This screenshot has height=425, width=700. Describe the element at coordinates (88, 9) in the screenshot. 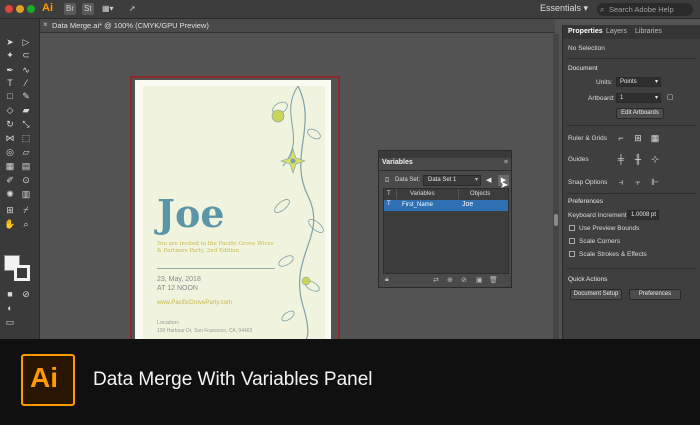

I see `stock-button: St` at that location.